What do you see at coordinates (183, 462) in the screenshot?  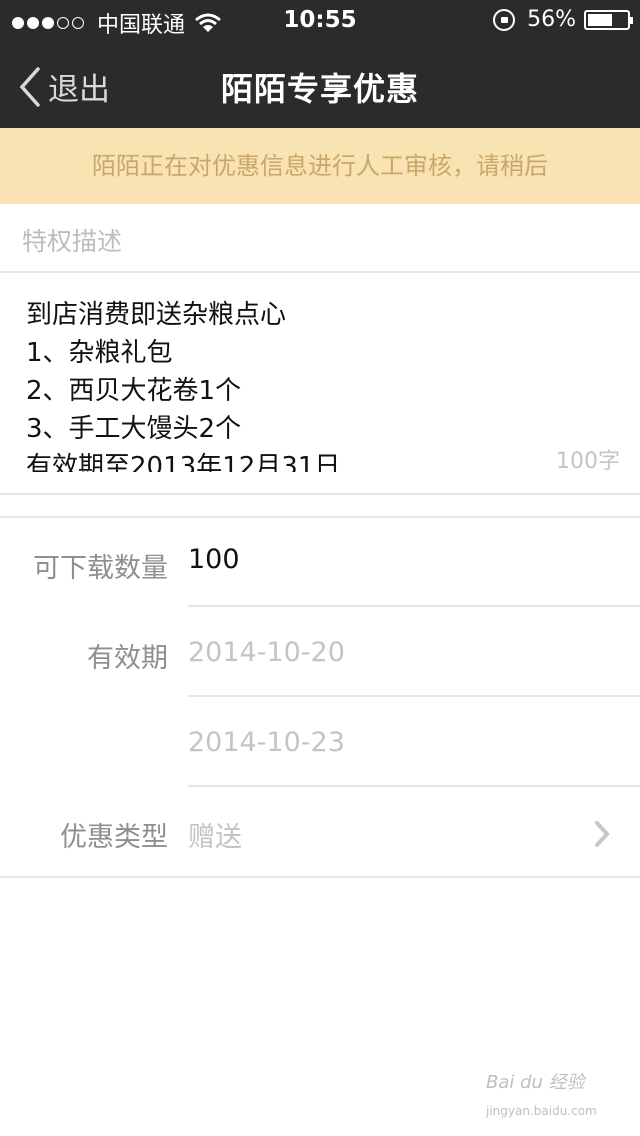 I see `description-line: 有效期至2013年12月31日` at bounding box center [183, 462].